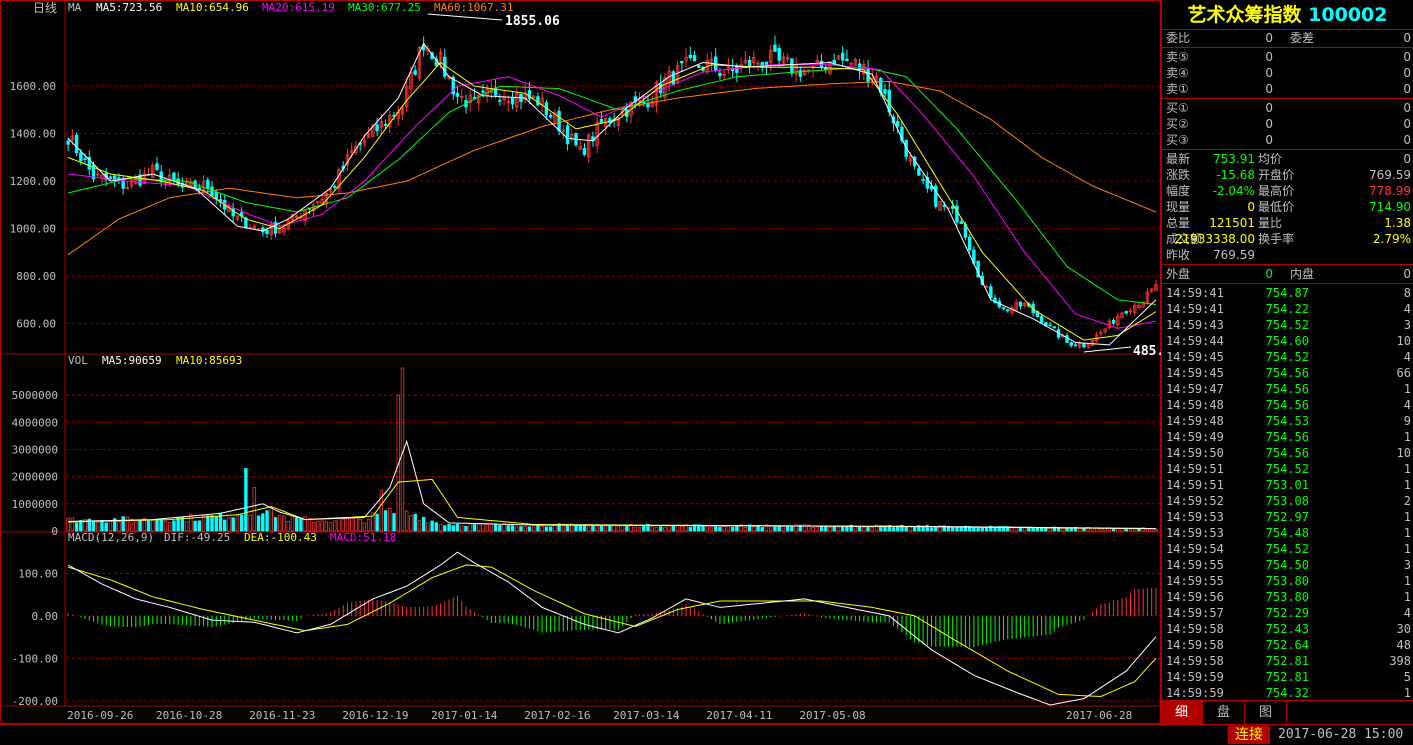 The height and width of the screenshot is (745, 1413). What do you see at coordinates (1266, 712) in the screenshot?
I see `tab-2: 图` at bounding box center [1266, 712].